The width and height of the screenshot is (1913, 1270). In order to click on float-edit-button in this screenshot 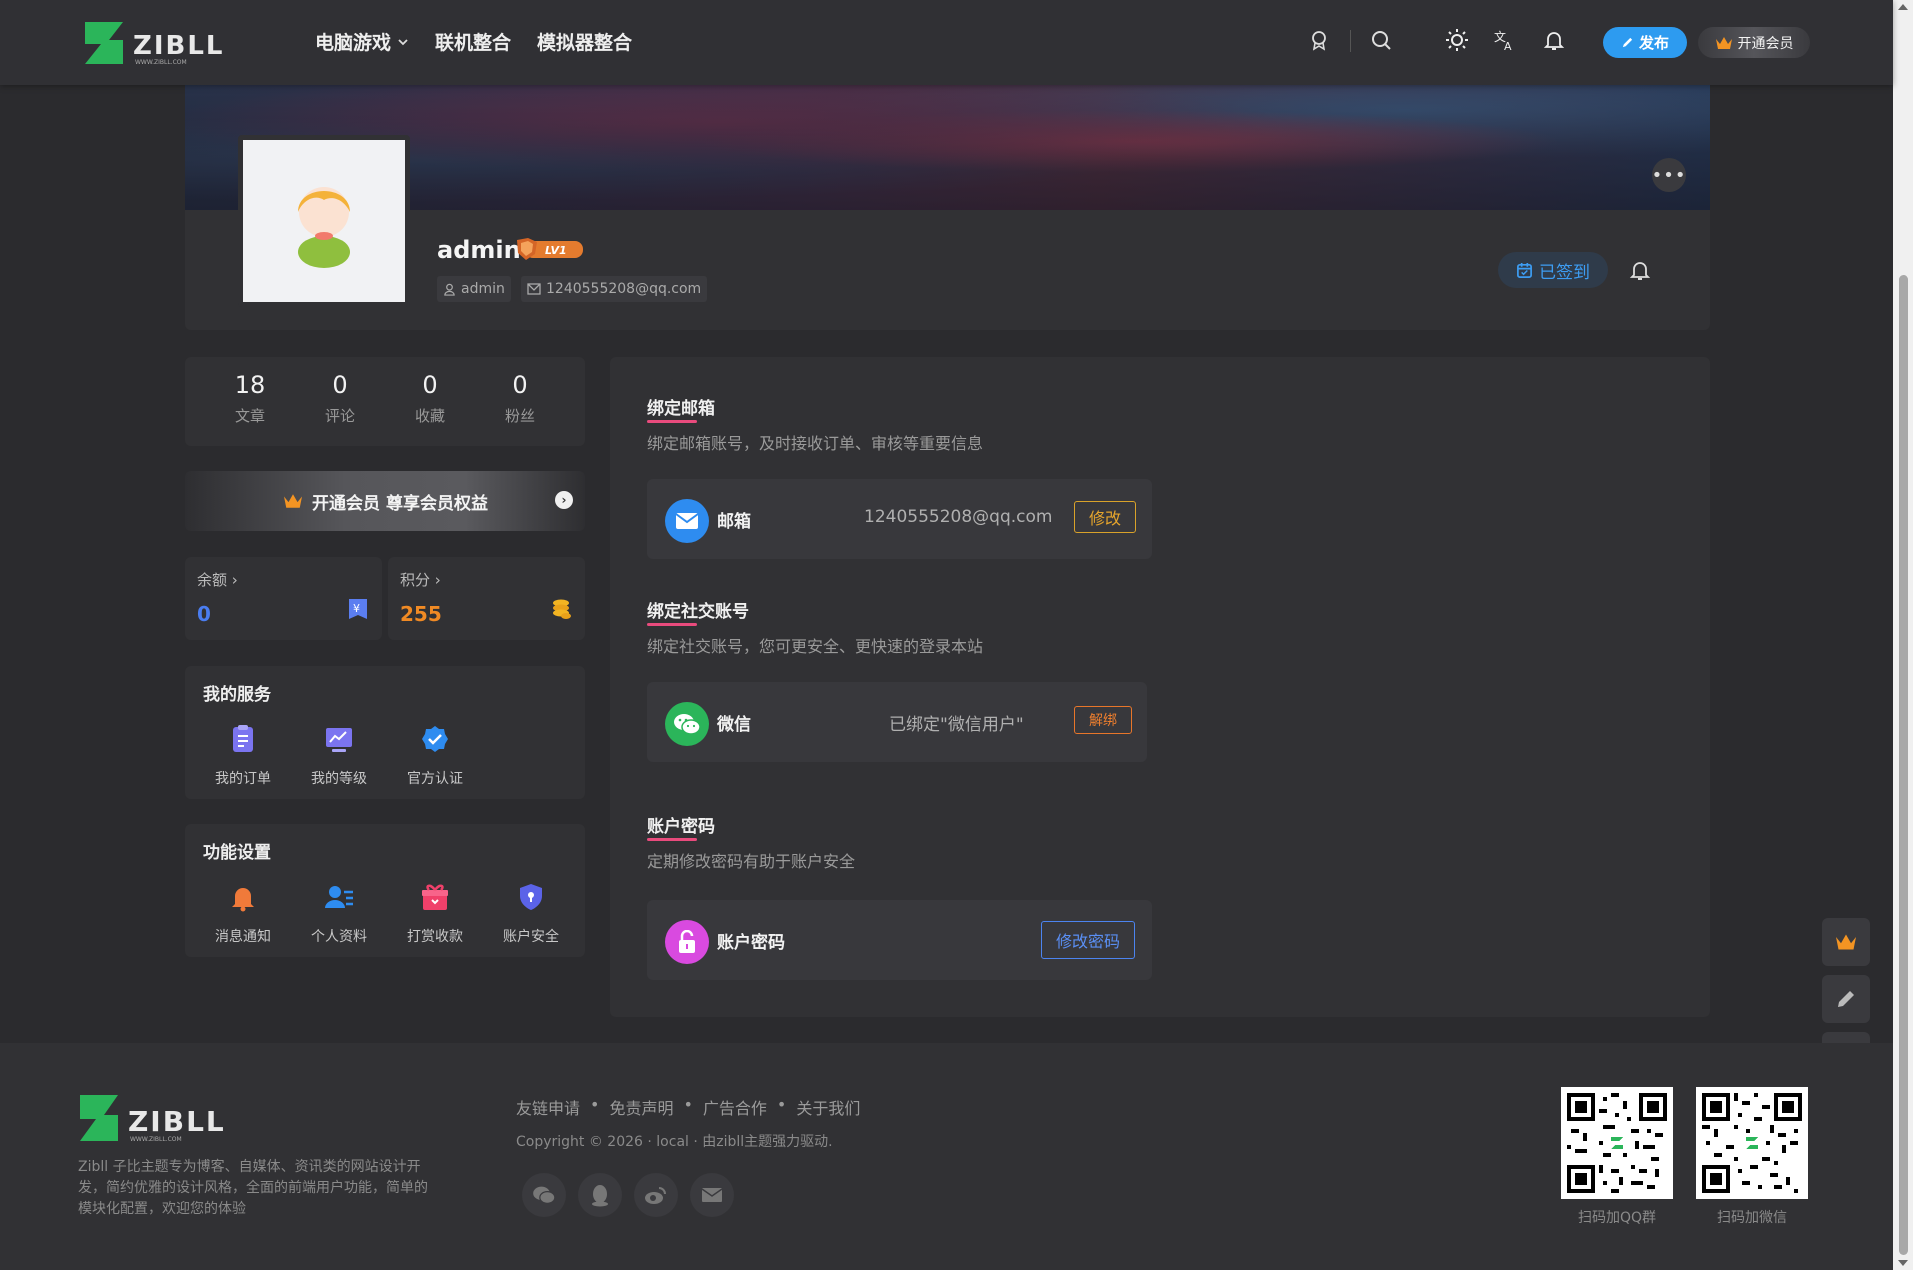, I will do `click(1846, 999)`.